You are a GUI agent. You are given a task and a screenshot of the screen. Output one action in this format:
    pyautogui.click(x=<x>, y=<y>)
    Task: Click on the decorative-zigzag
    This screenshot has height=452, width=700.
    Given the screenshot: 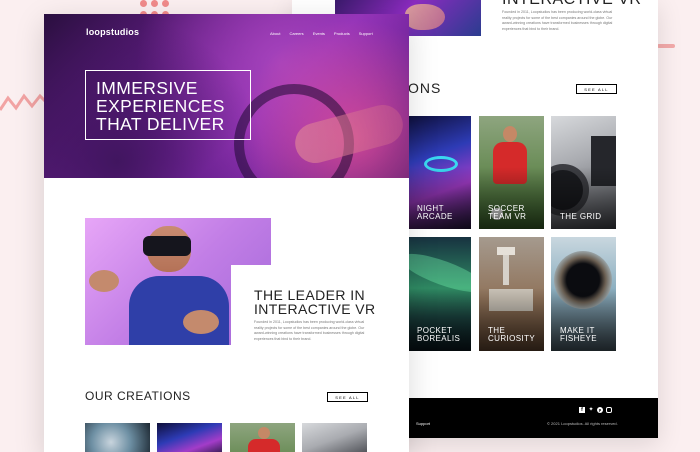 What is the action you would take?
    pyautogui.click(x=23, y=102)
    